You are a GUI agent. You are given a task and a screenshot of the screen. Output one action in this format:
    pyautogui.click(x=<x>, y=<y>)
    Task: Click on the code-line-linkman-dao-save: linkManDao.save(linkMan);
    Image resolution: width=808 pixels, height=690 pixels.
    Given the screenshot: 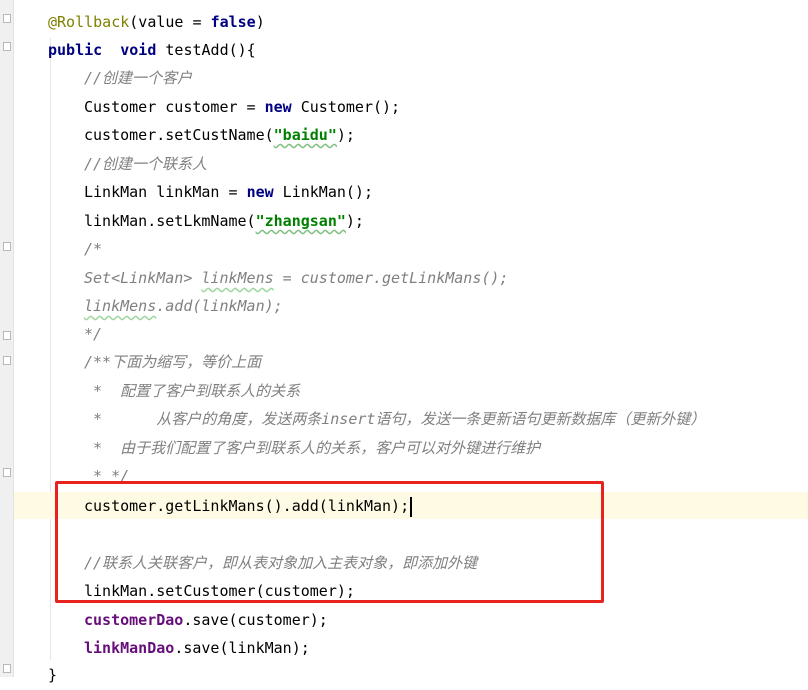 What is the action you would take?
    pyautogui.click(x=197, y=648)
    